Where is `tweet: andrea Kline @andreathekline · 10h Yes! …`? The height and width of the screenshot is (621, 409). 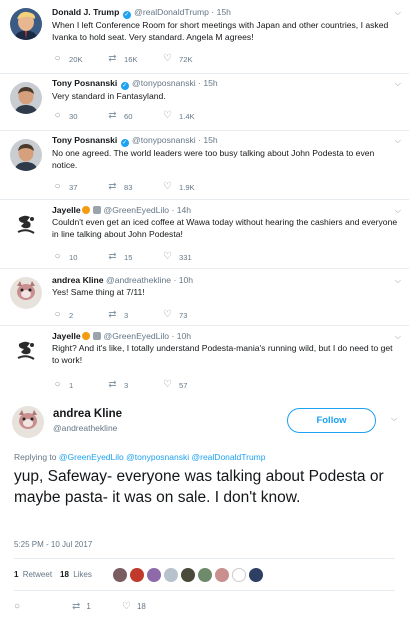 tweet: andrea Kline @andreathekline · 10h Yes! … is located at coordinates (204, 296).